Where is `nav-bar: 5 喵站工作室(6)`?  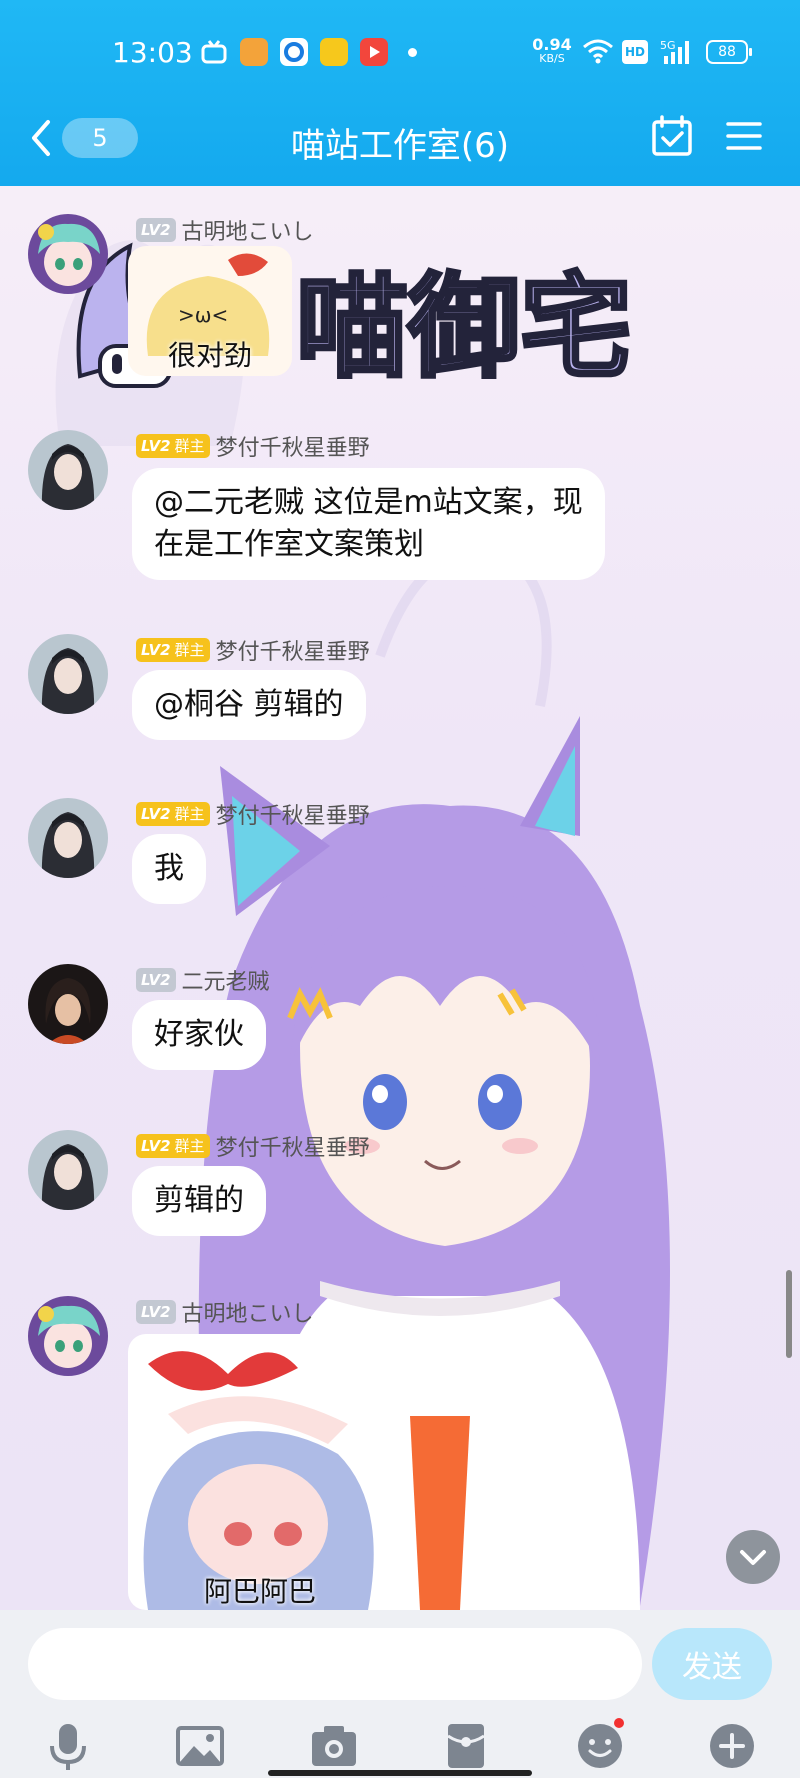 nav-bar: 5 喵站工作室(6) is located at coordinates (400, 143).